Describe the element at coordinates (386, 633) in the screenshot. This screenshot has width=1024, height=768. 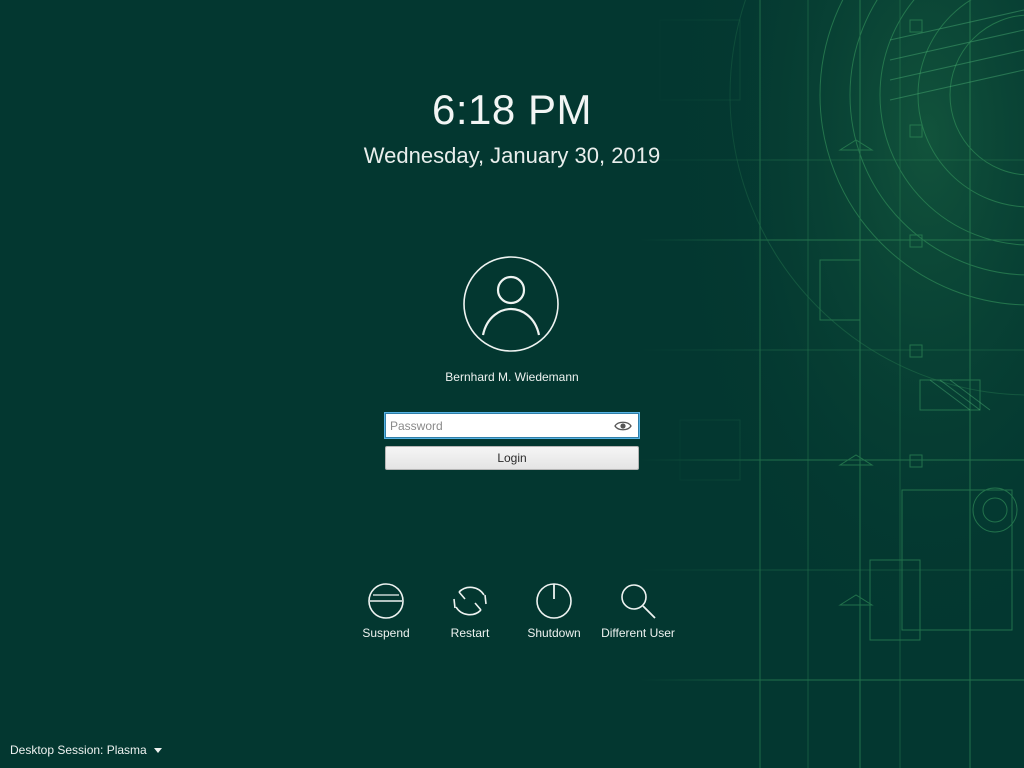
I see `suspend-label: Suspend` at that location.